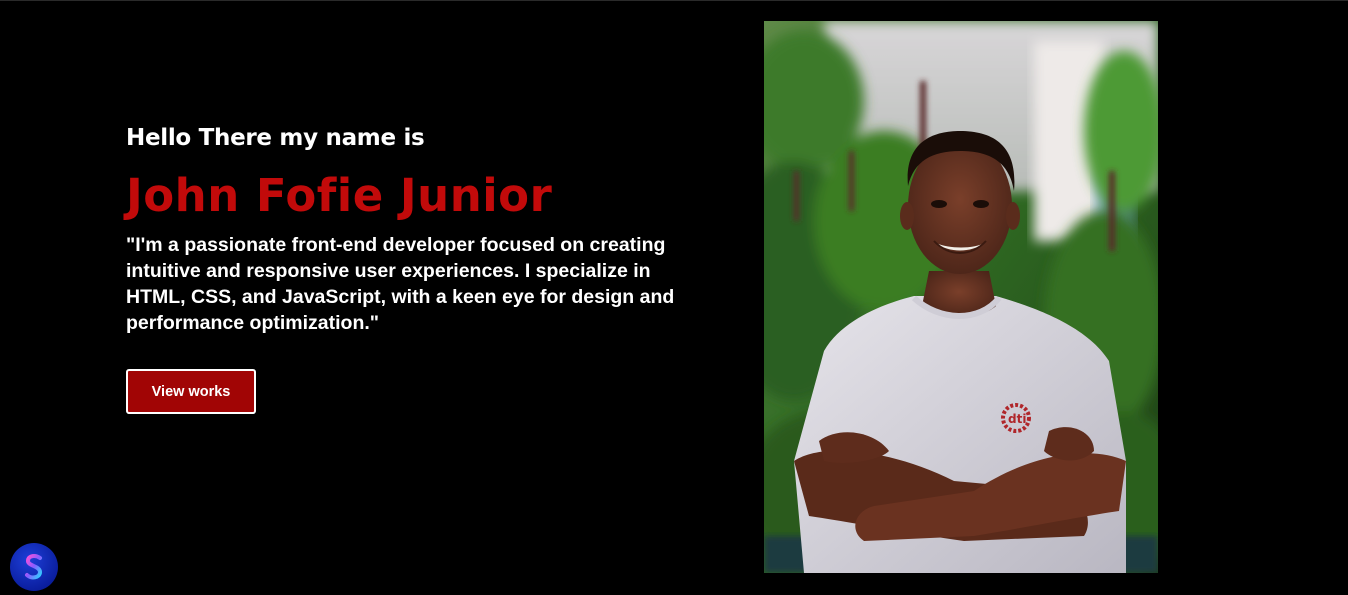  What do you see at coordinates (674, 0) in the screenshot?
I see `top-divider` at bounding box center [674, 0].